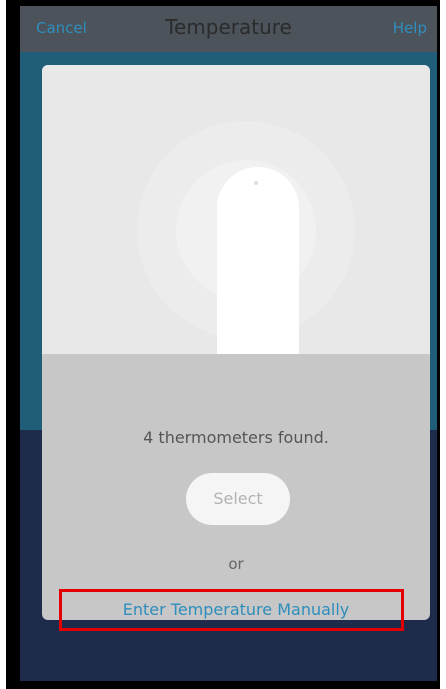 This screenshot has height=689, width=446. Describe the element at coordinates (236, 437) in the screenshot. I see `thermometers-found-text: 4 thermometers found.` at that location.